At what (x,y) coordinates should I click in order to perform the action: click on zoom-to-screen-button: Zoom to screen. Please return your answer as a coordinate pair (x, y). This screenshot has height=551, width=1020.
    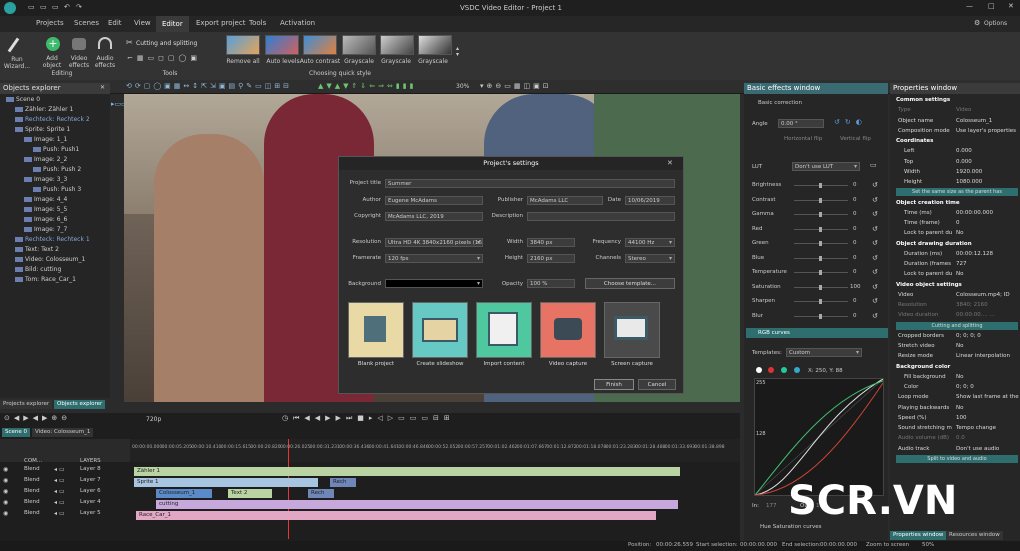
    Looking at the image, I should click on (887, 545).